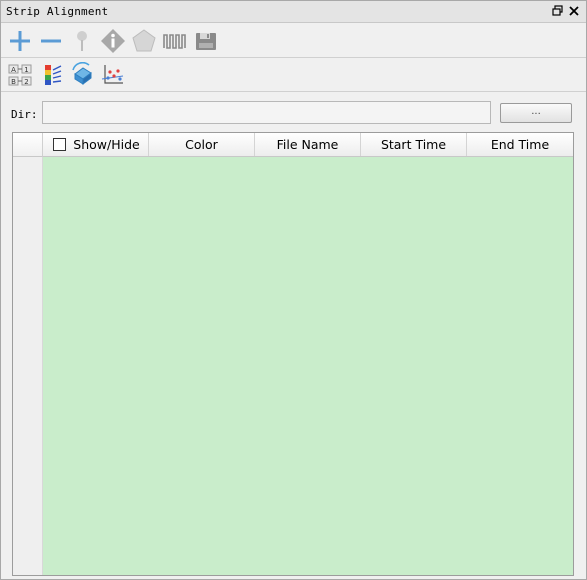 The width and height of the screenshot is (587, 580). Describe the element at coordinates (414, 144) in the screenshot. I see `column-header-start-time: Start Time` at that location.